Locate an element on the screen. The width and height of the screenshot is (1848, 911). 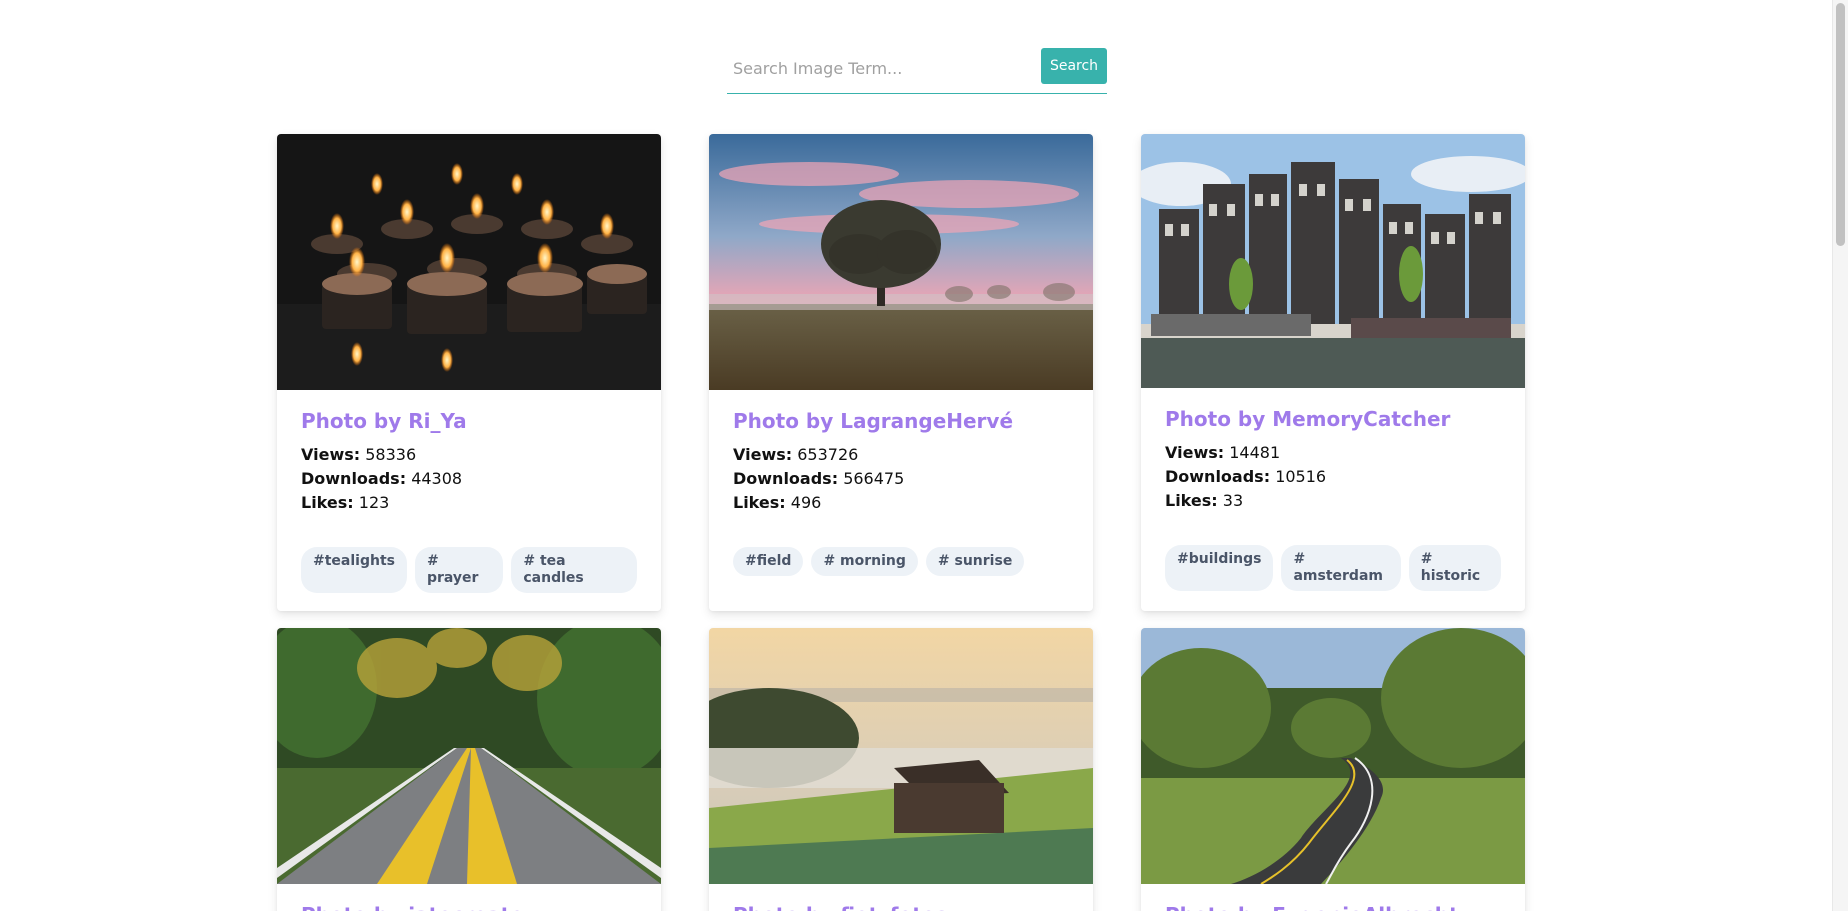
tag-list: #buildings # amsterdam # historic is located at coordinates (1333, 568).